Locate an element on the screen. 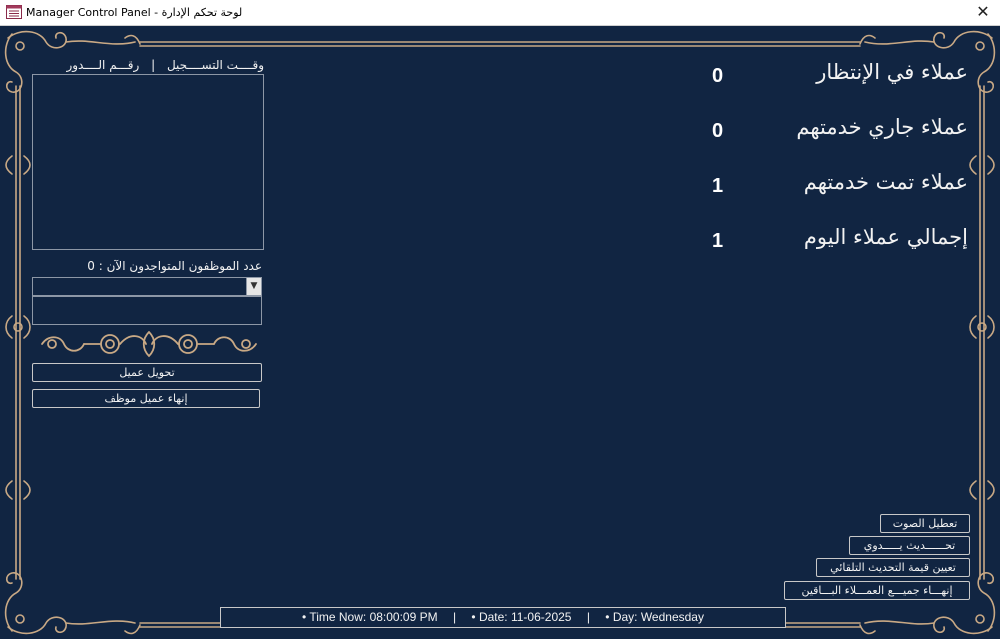 This screenshot has width=1000, height=639. column-registration-time: وقــــت التســــجيل is located at coordinates (215, 65).